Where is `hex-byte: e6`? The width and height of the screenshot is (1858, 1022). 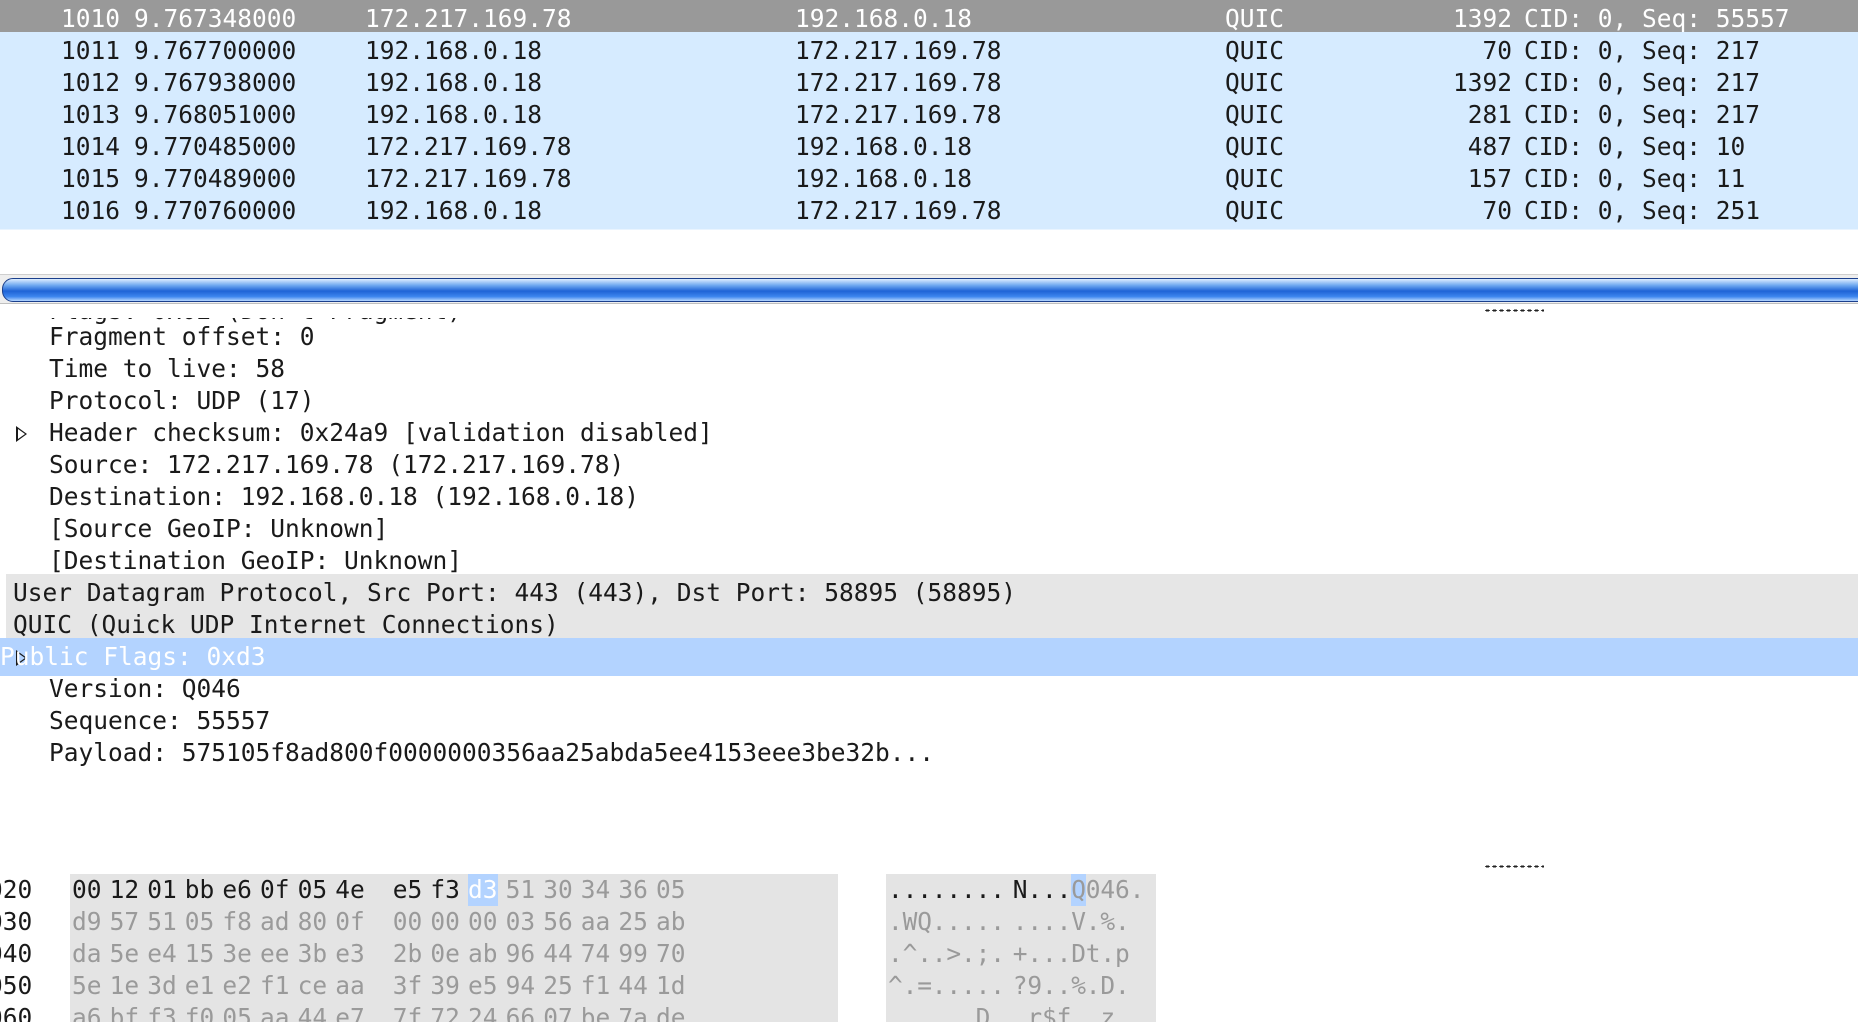 hex-byte: e6 is located at coordinates (240, 890).